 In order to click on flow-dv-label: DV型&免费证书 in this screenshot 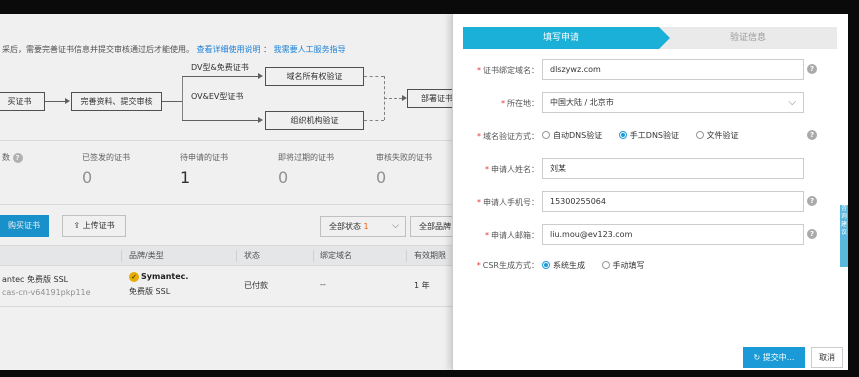, I will do `click(220, 67)`.